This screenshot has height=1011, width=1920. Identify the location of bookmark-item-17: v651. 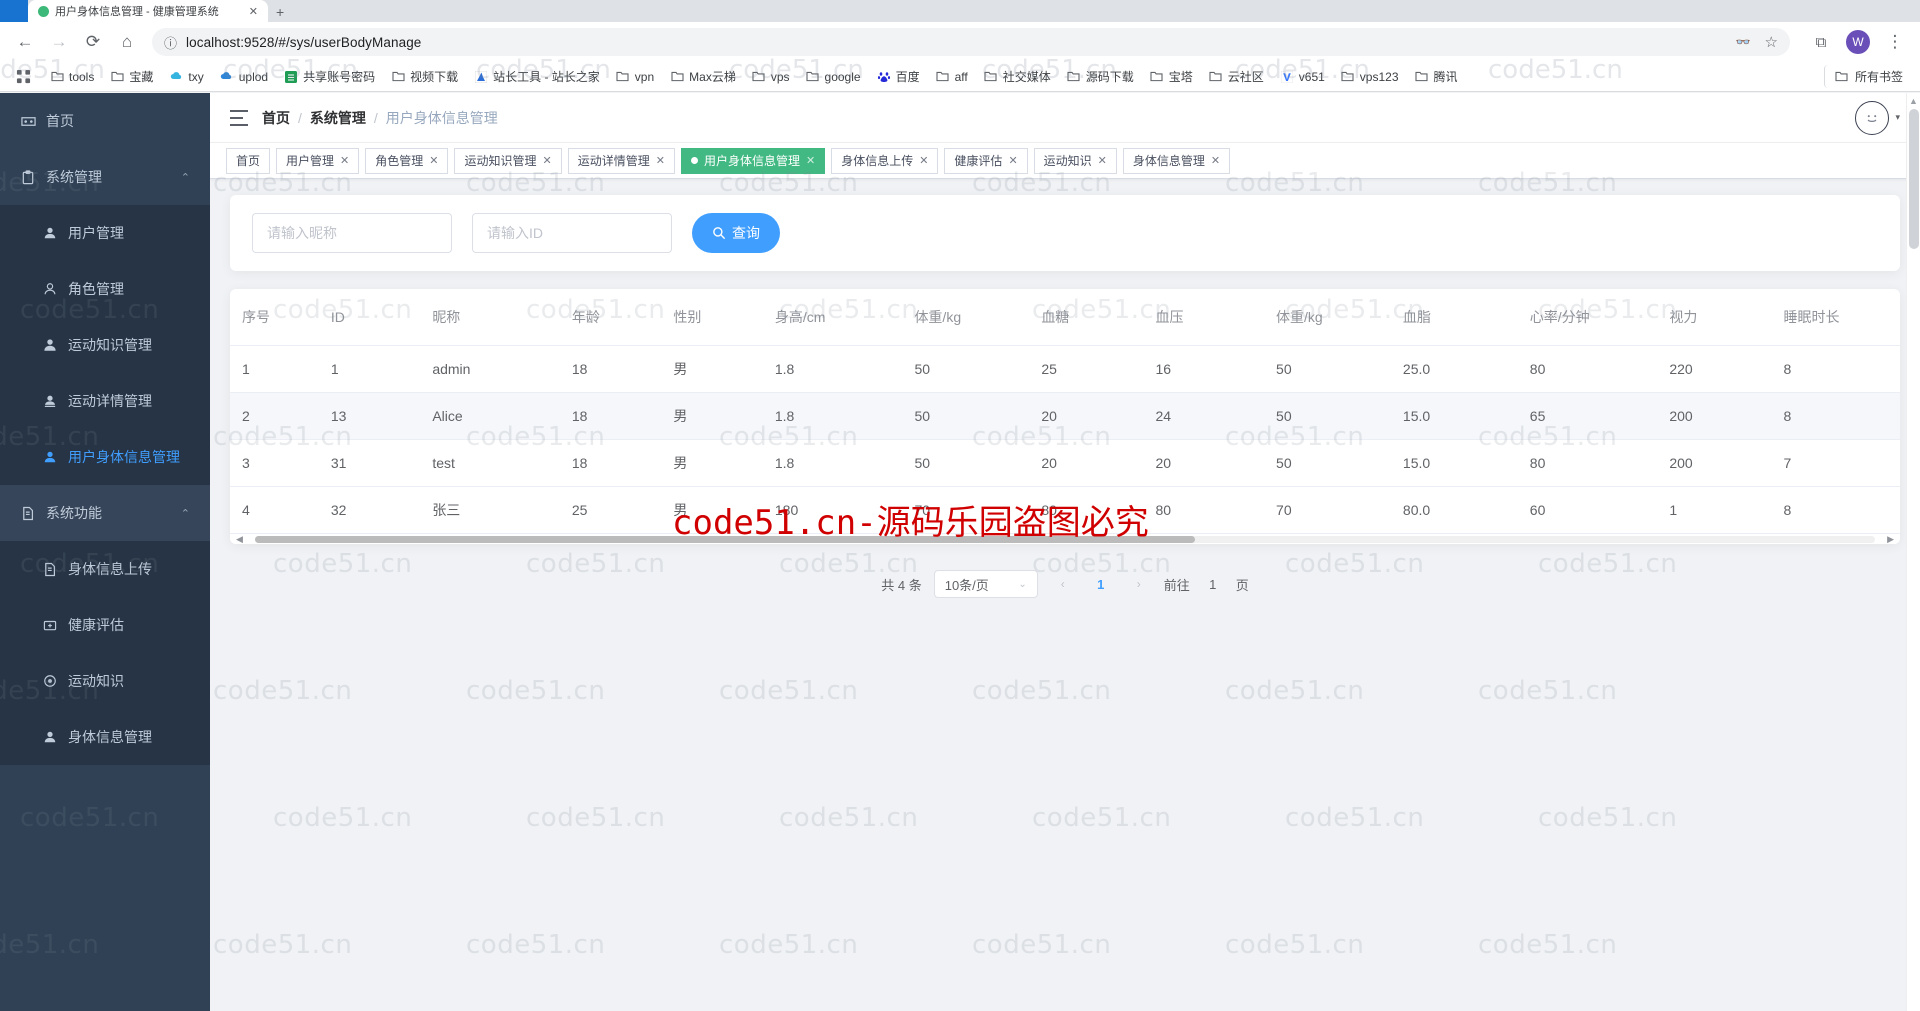
(1302, 77).